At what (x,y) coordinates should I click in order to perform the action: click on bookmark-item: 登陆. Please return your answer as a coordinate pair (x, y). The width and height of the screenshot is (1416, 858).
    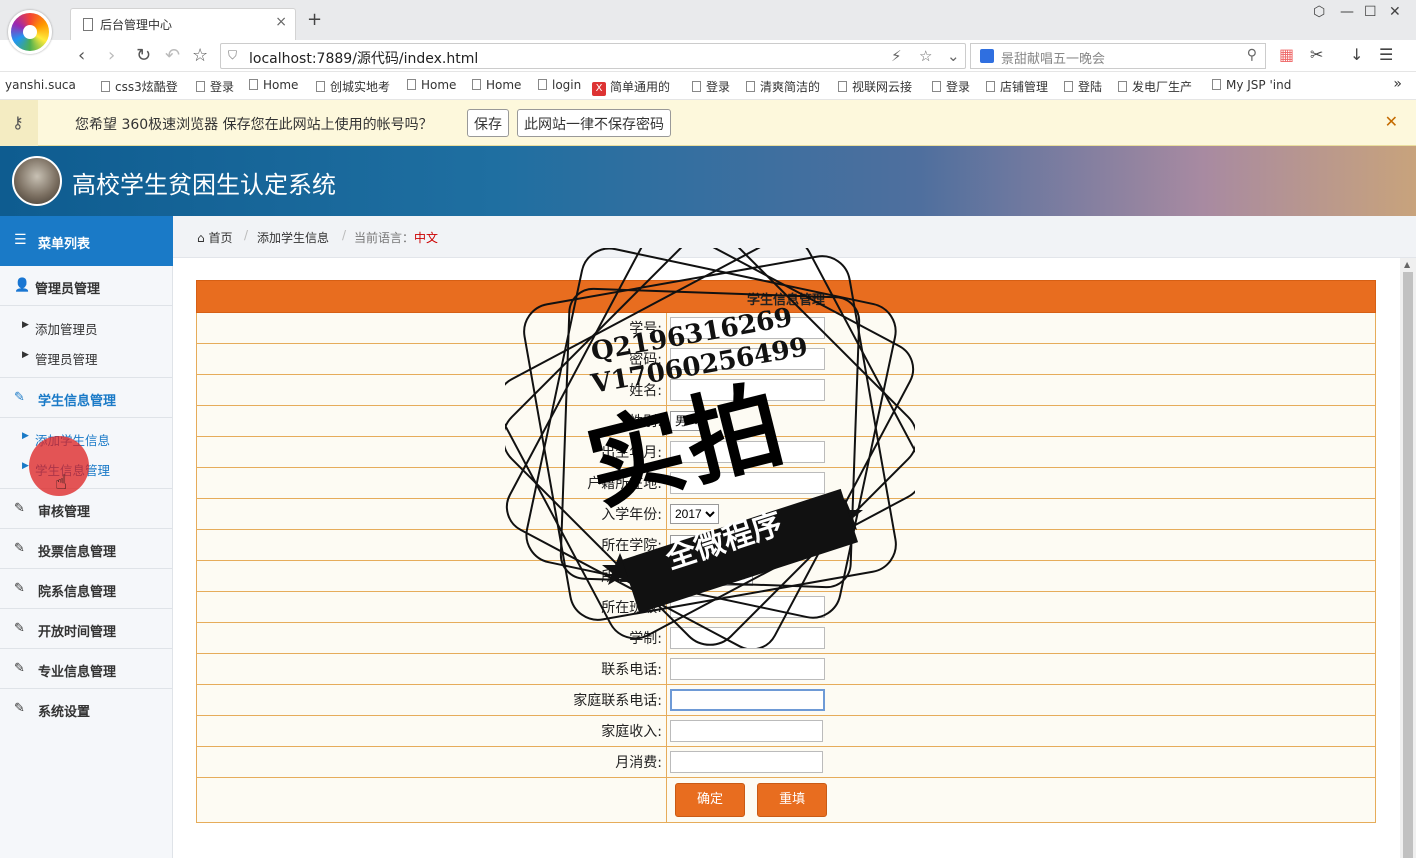
    Looking at the image, I should click on (1083, 86).